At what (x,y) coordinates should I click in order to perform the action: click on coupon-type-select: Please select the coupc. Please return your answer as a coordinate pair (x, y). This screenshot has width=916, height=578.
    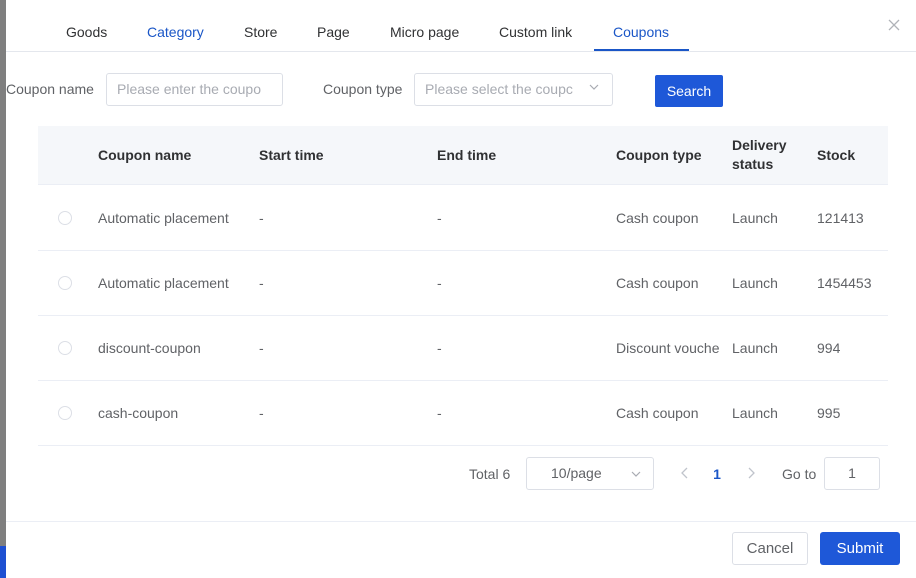
    Looking at the image, I should click on (513, 89).